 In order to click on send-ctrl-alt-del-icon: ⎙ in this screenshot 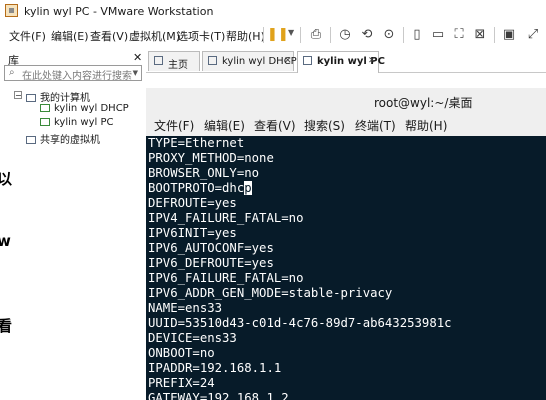, I will do `click(316, 35)`.